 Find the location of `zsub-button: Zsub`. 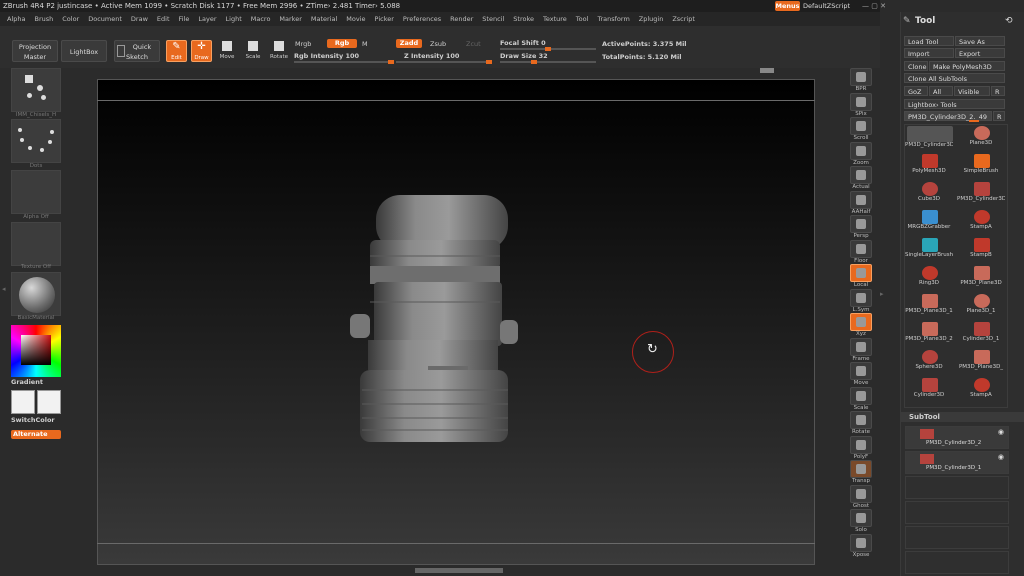

zsub-button: Zsub is located at coordinates (438, 44).